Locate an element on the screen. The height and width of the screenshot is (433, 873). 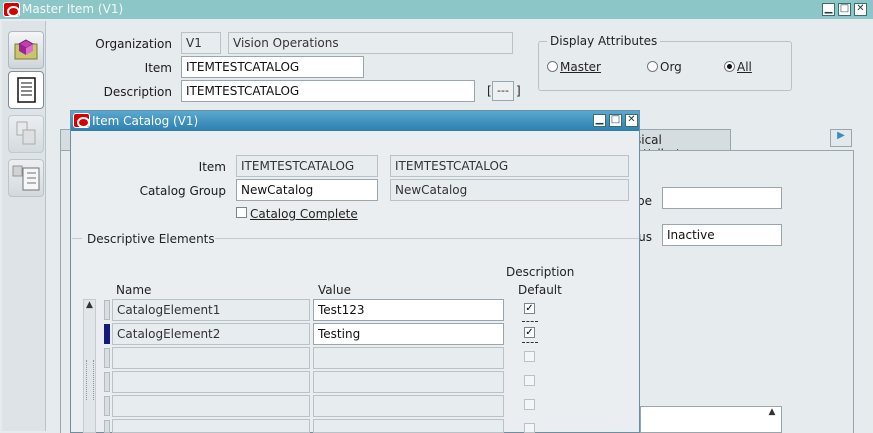
ellipsis-bracket-right: ] is located at coordinates (518, 91).